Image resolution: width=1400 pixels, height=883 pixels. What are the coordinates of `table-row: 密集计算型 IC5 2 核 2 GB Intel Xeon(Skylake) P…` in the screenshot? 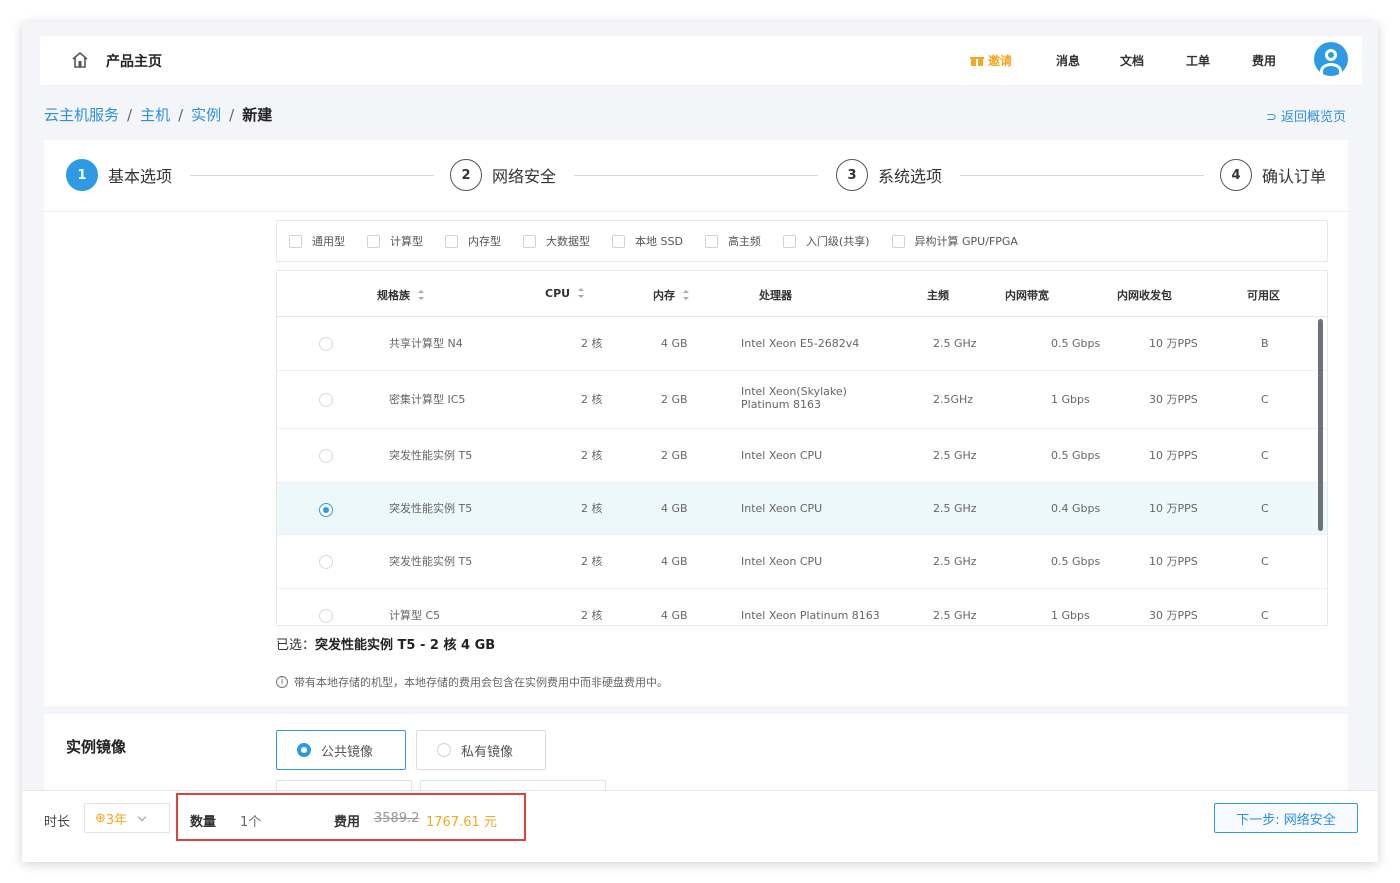 It's located at (802, 400).